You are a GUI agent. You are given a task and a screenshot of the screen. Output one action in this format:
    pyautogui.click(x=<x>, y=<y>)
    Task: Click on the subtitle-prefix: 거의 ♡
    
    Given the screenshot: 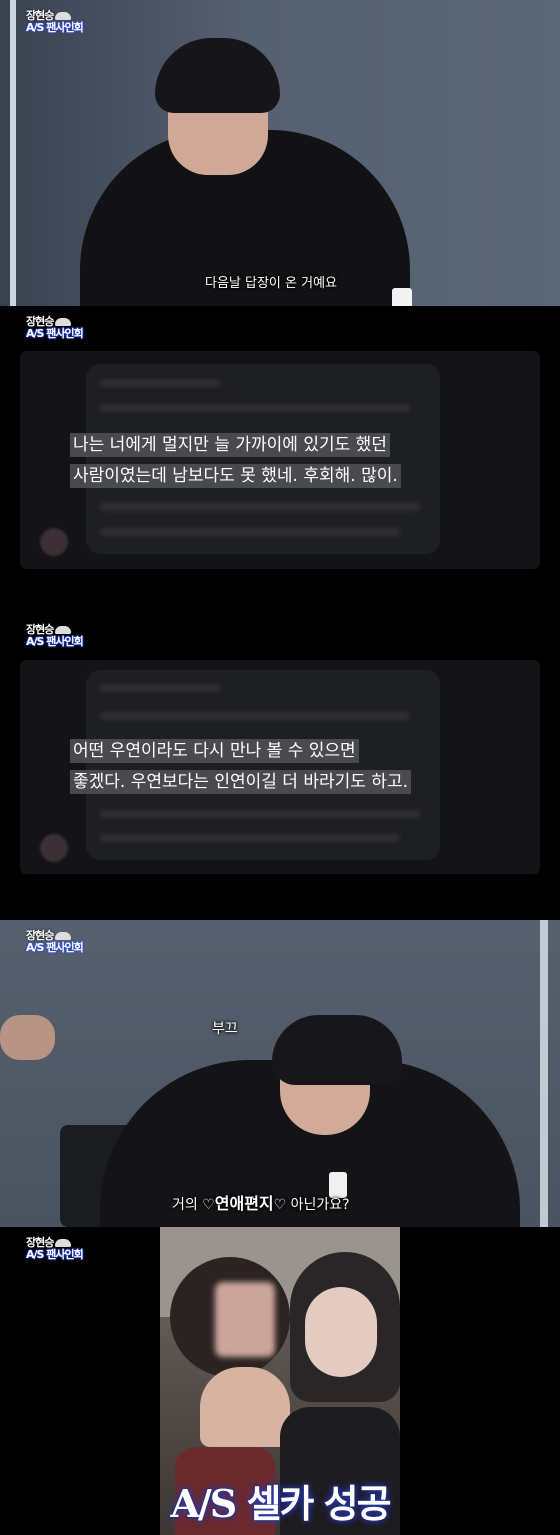 What is the action you would take?
    pyautogui.click(x=193, y=1205)
    